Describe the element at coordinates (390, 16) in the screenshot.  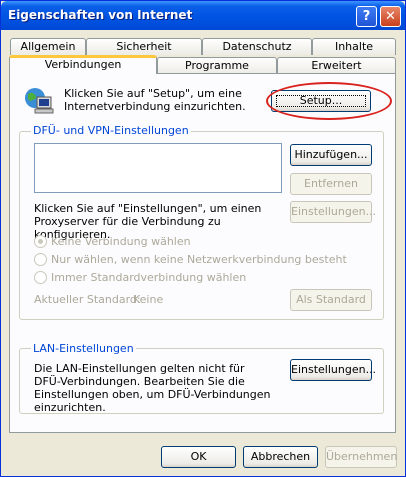
I see `close-button: ✕` at that location.